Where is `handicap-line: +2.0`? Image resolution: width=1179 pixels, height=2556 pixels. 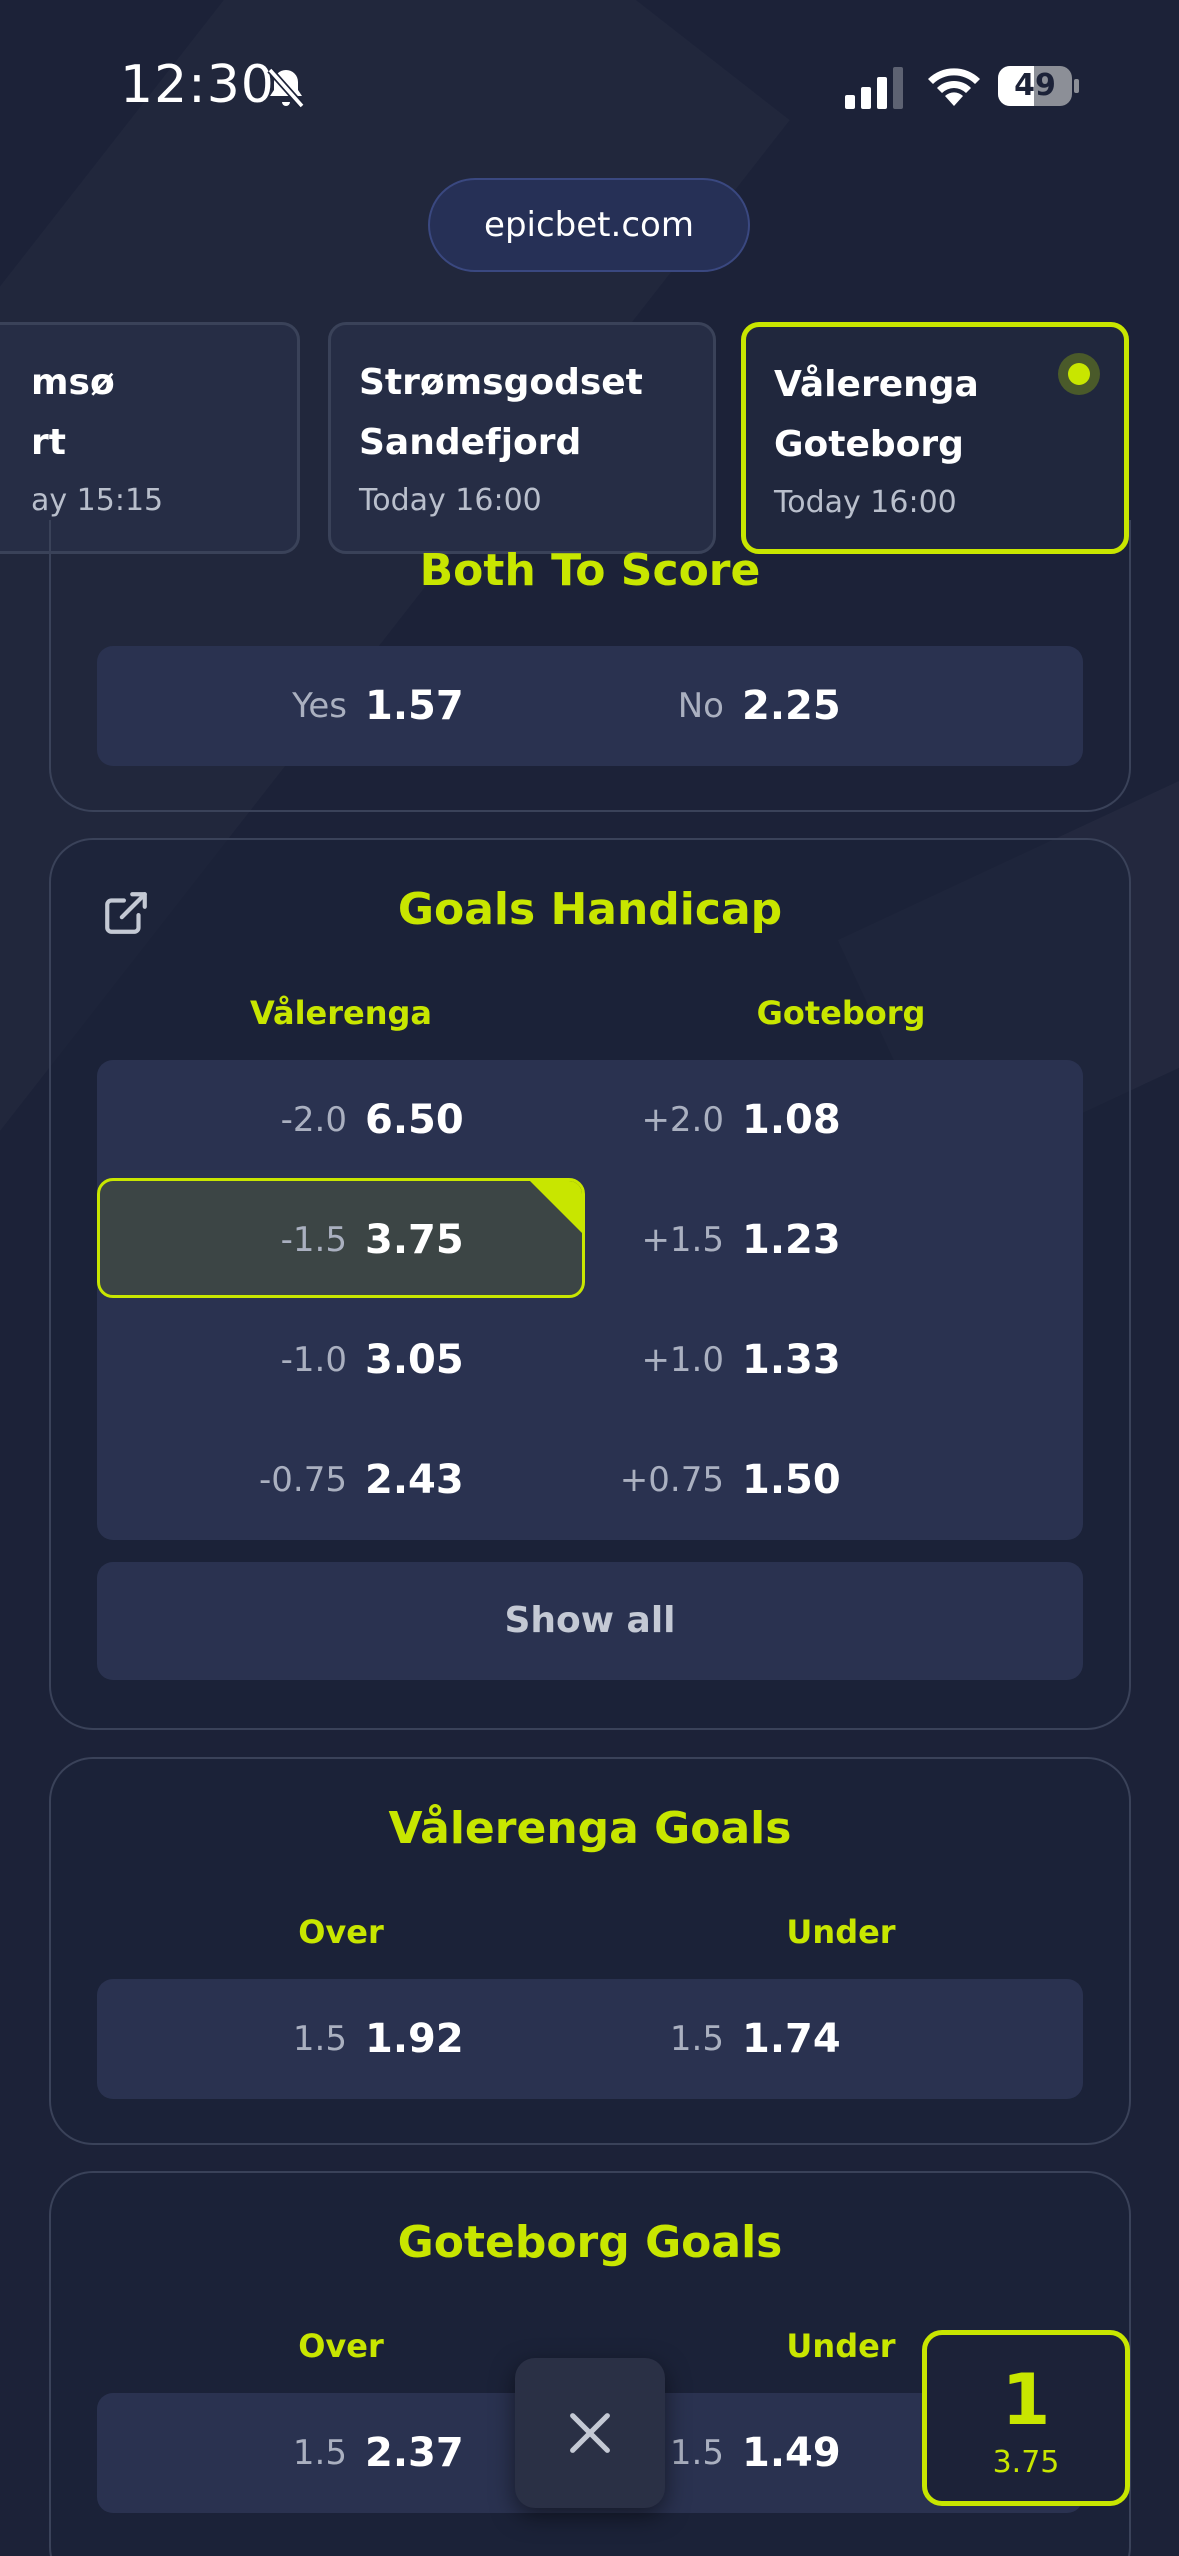 handicap-line: +2.0 is located at coordinates (682, 1120).